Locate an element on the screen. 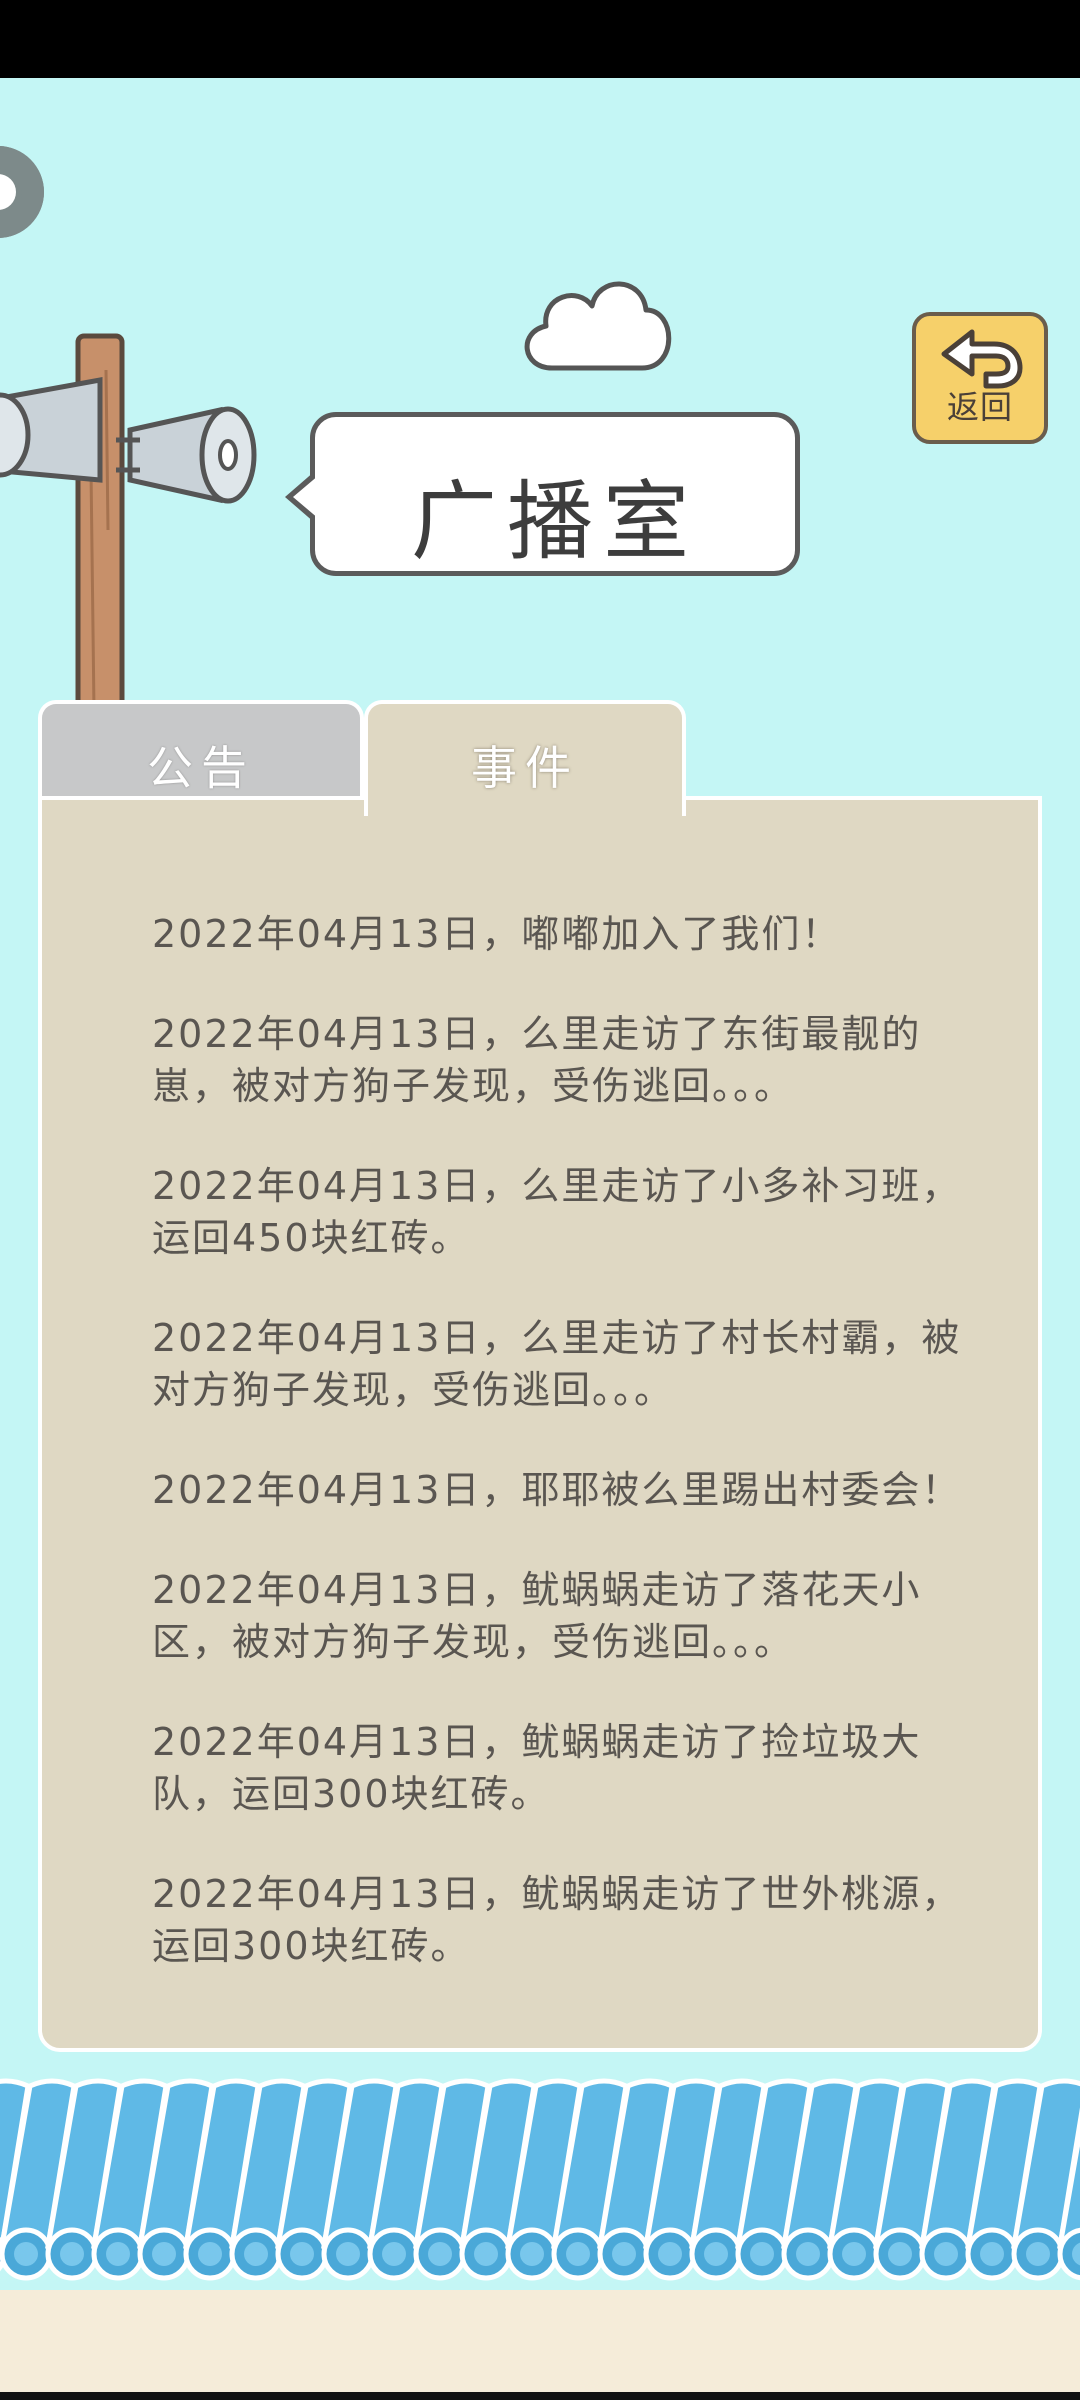 The image size is (1080, 2400). title-bubble: 广播室 is located at coordinates (542, 494).